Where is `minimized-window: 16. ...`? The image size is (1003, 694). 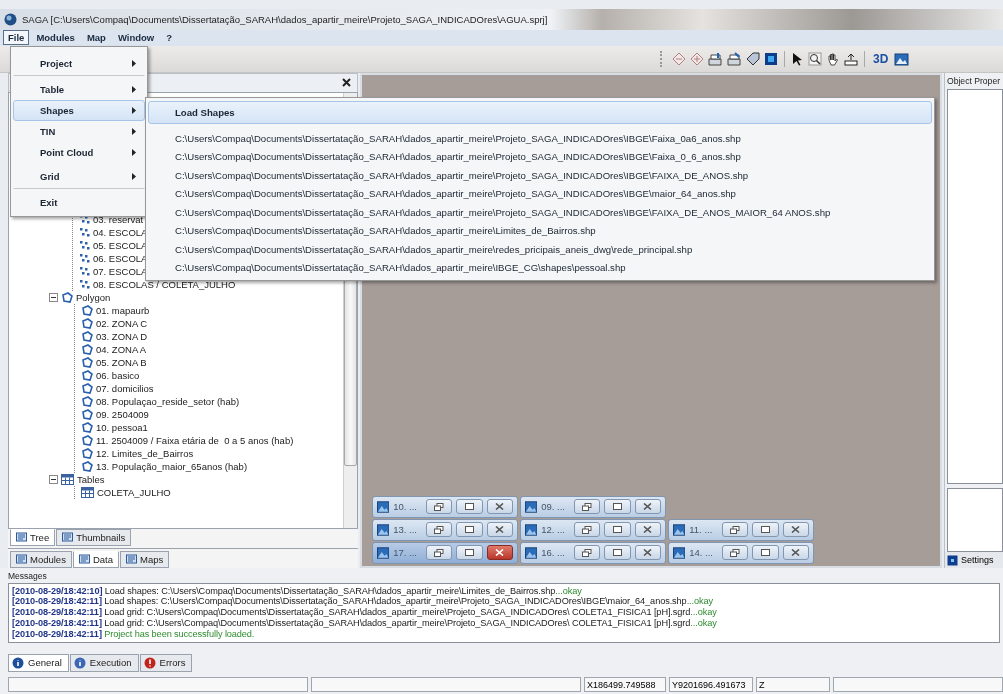
minimized-window: 16. ... is located at coordinates (593, 552).